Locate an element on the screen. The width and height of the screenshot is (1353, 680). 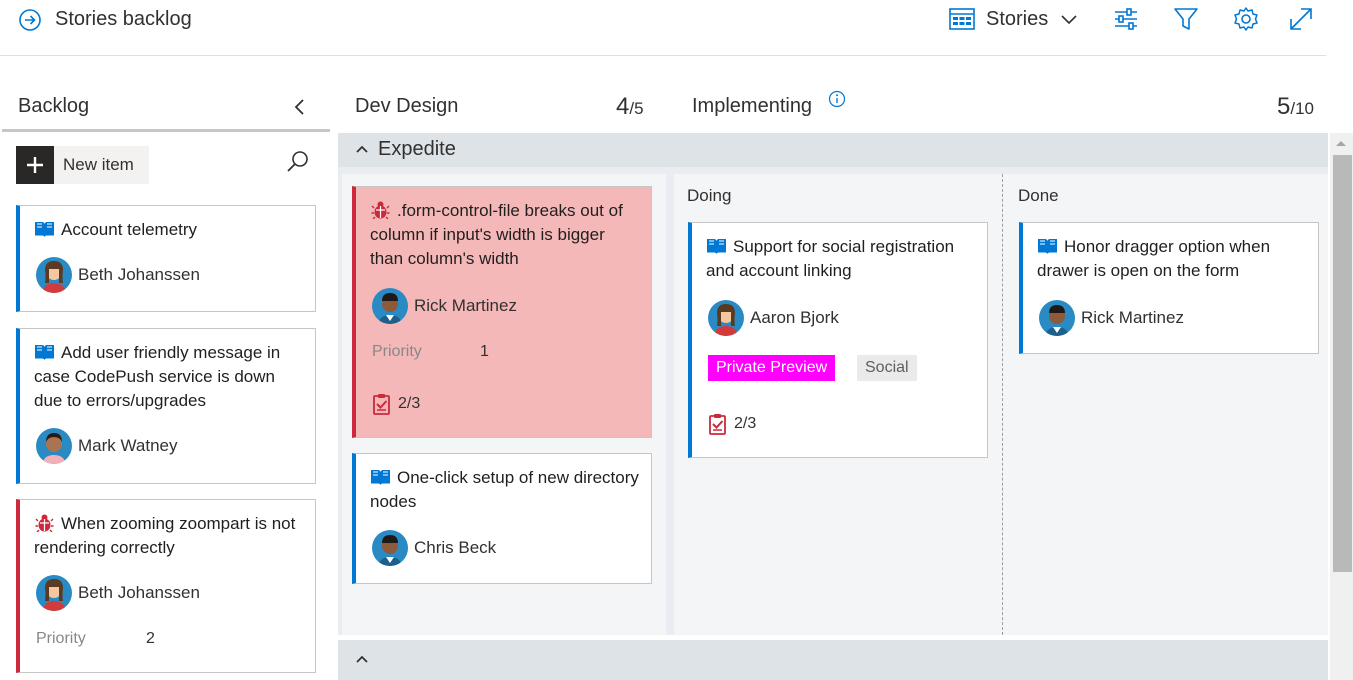
priority-value: 1 is located at coordinates (484, 351).